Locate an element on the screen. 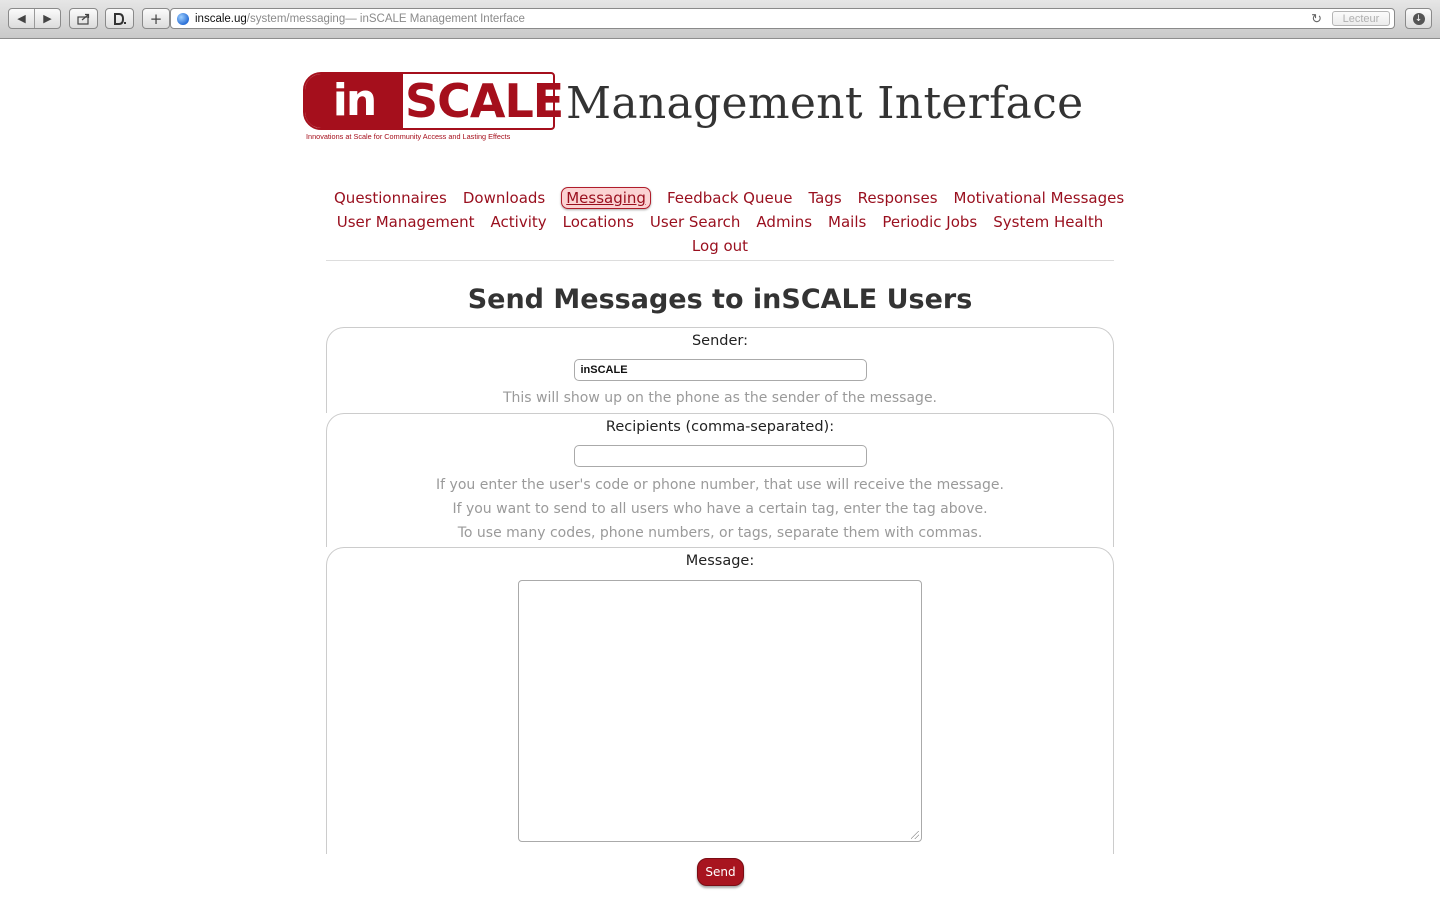 Image resolution: width=1440 pixels, height=900 pixels. page-title: Send Messages to inSCALE Users is located at coordinates (720, 299).